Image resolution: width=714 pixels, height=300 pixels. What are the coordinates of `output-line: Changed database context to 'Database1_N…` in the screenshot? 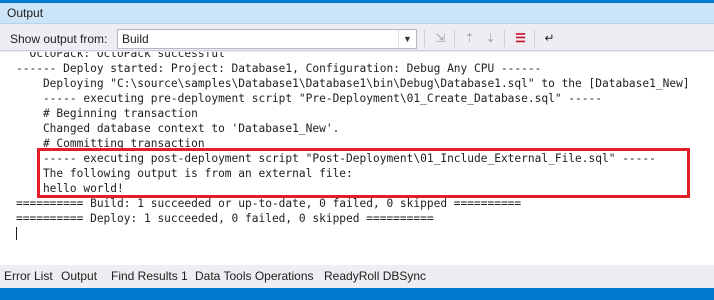 It's located at (178, 128).